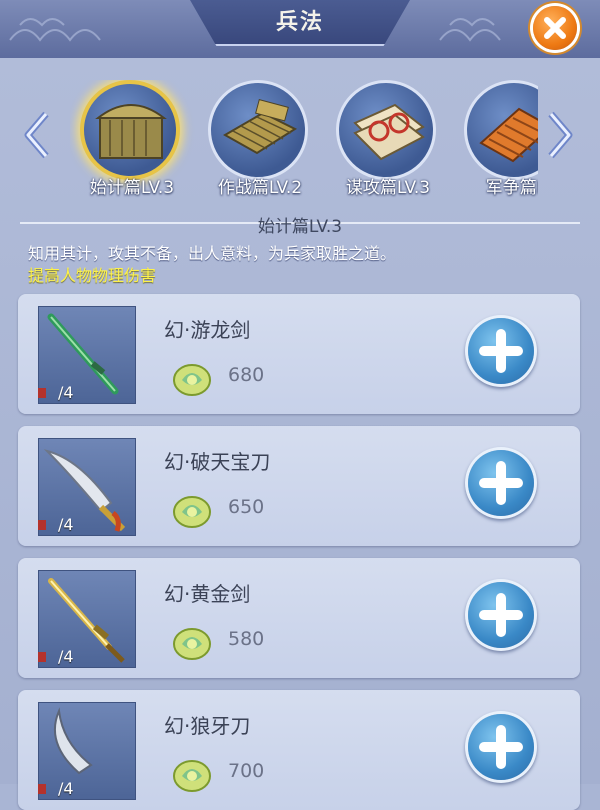  I want to click on golden-sword-icon, so click(87, 619).